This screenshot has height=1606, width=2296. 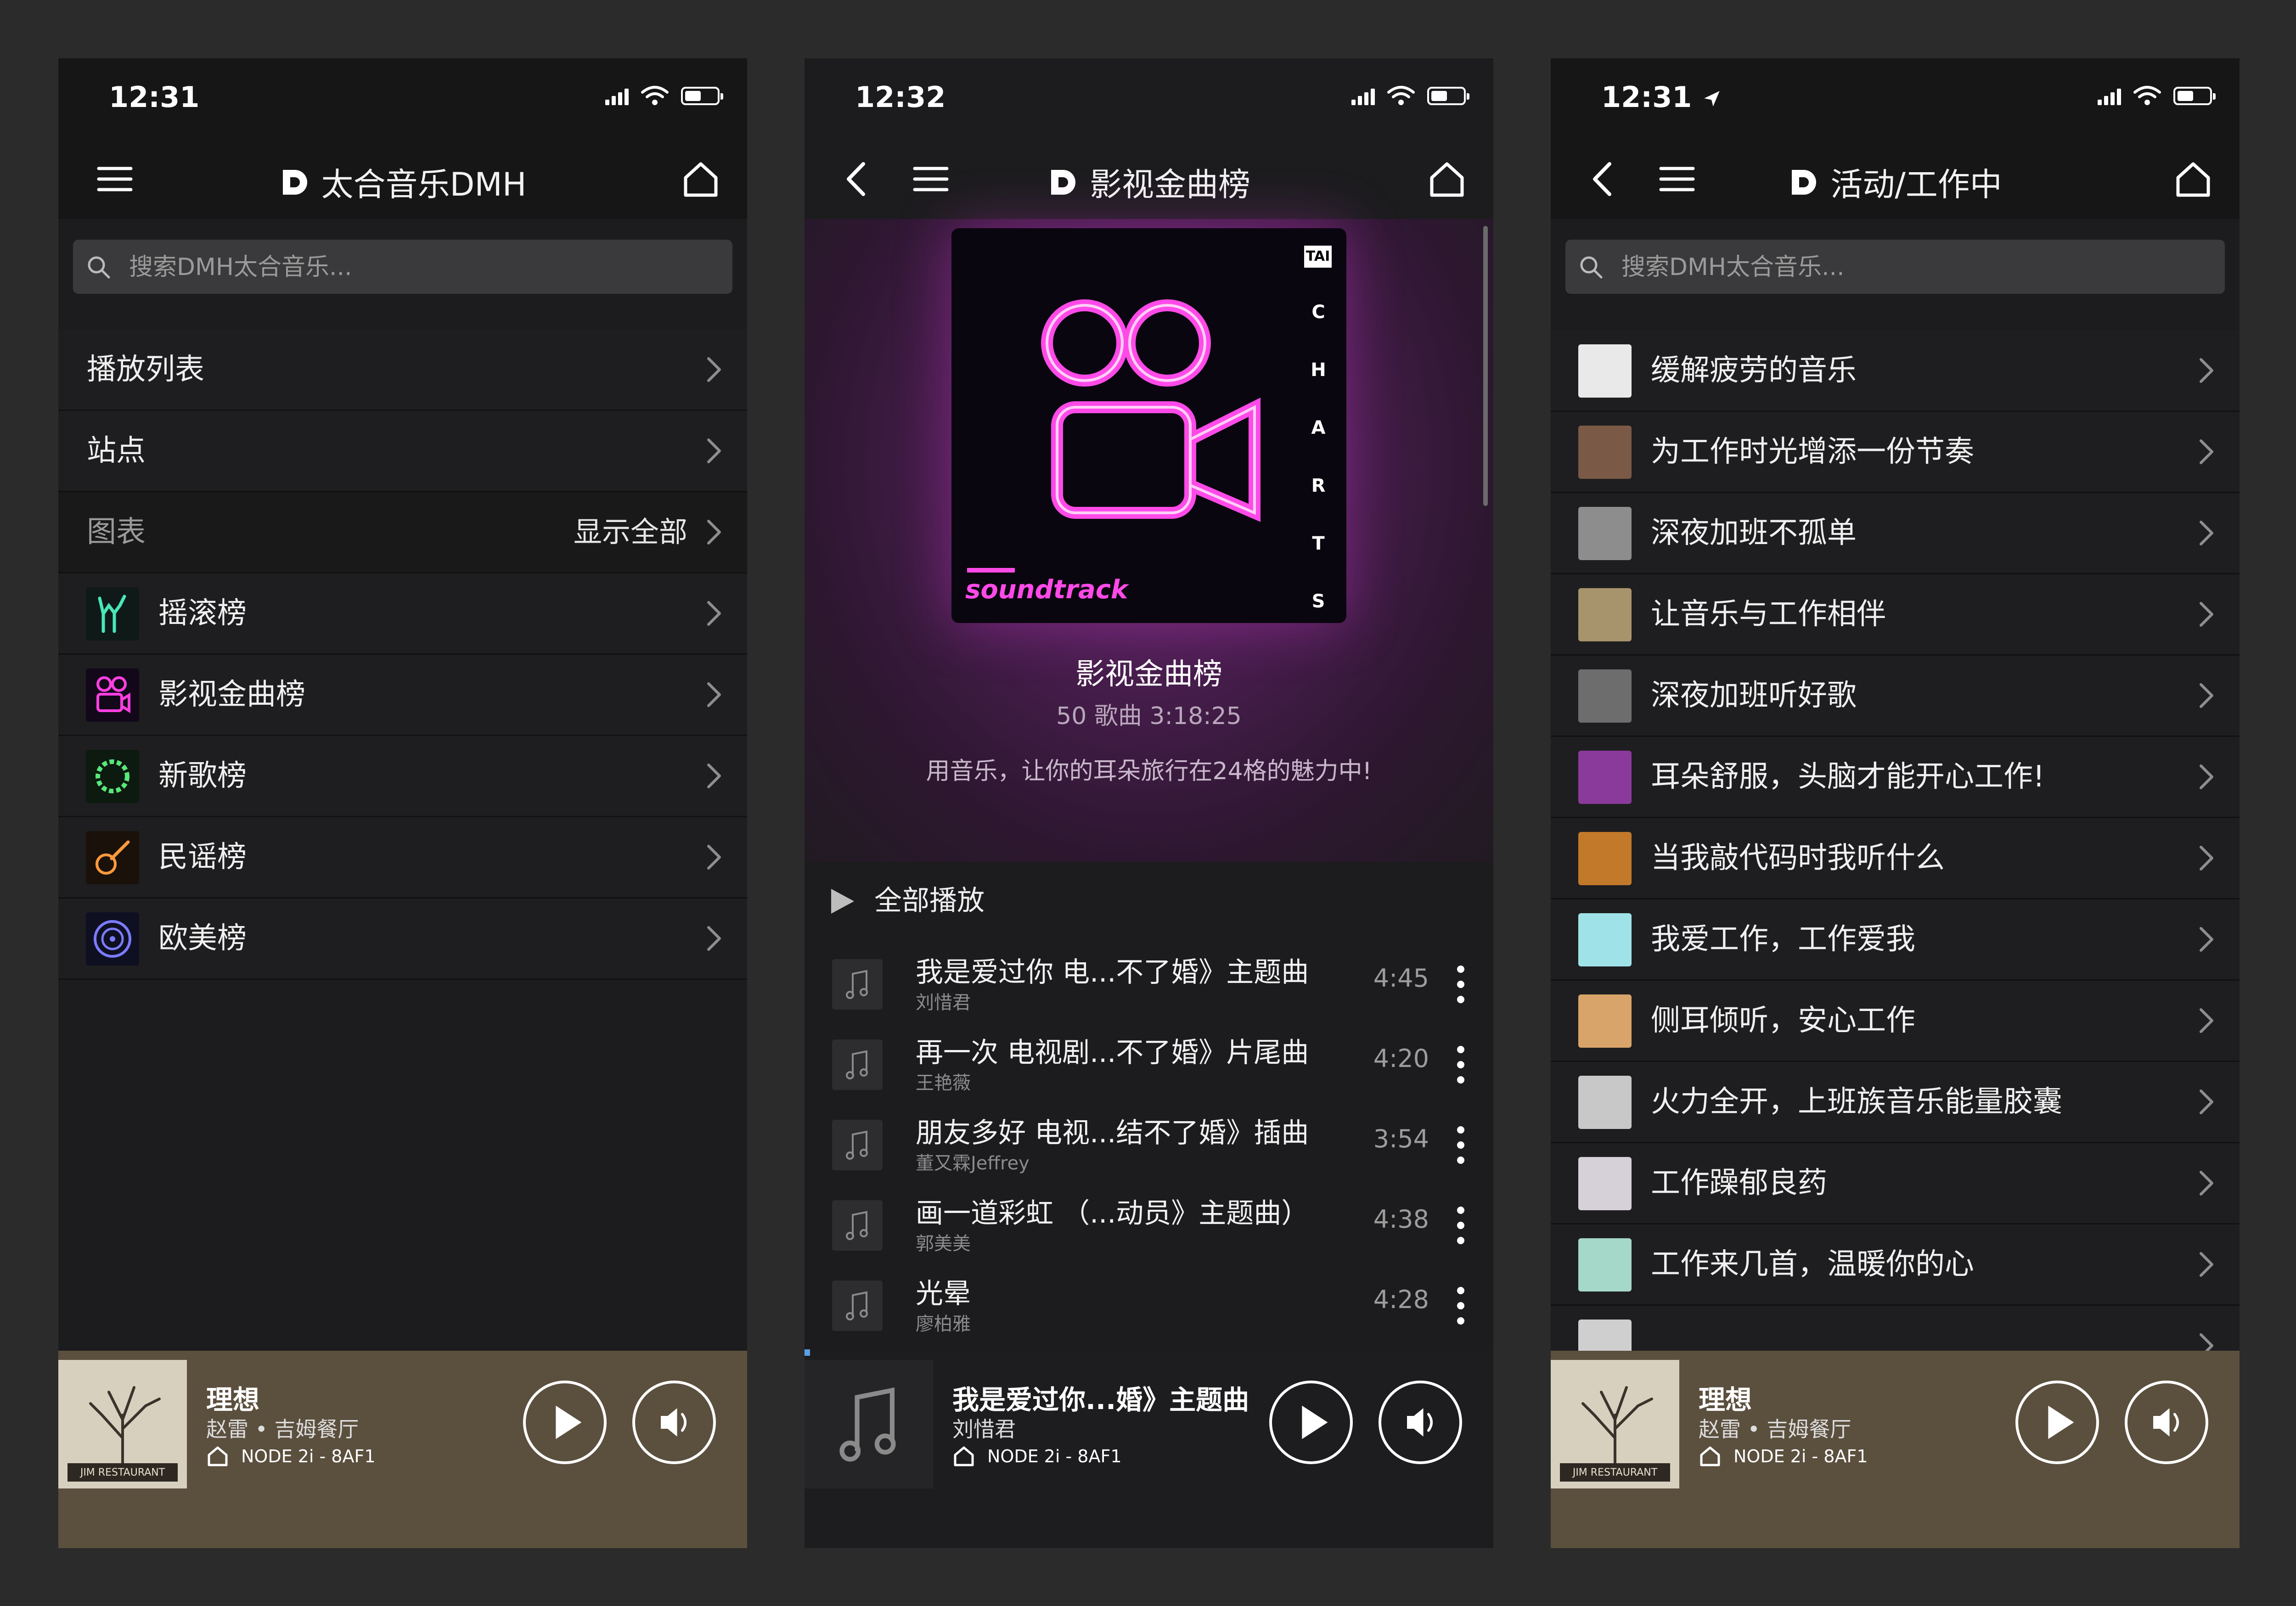 I want to click on playlist-item: 耳朵舒服，头脑才能开心工作!, so click(x=1895, y=777).